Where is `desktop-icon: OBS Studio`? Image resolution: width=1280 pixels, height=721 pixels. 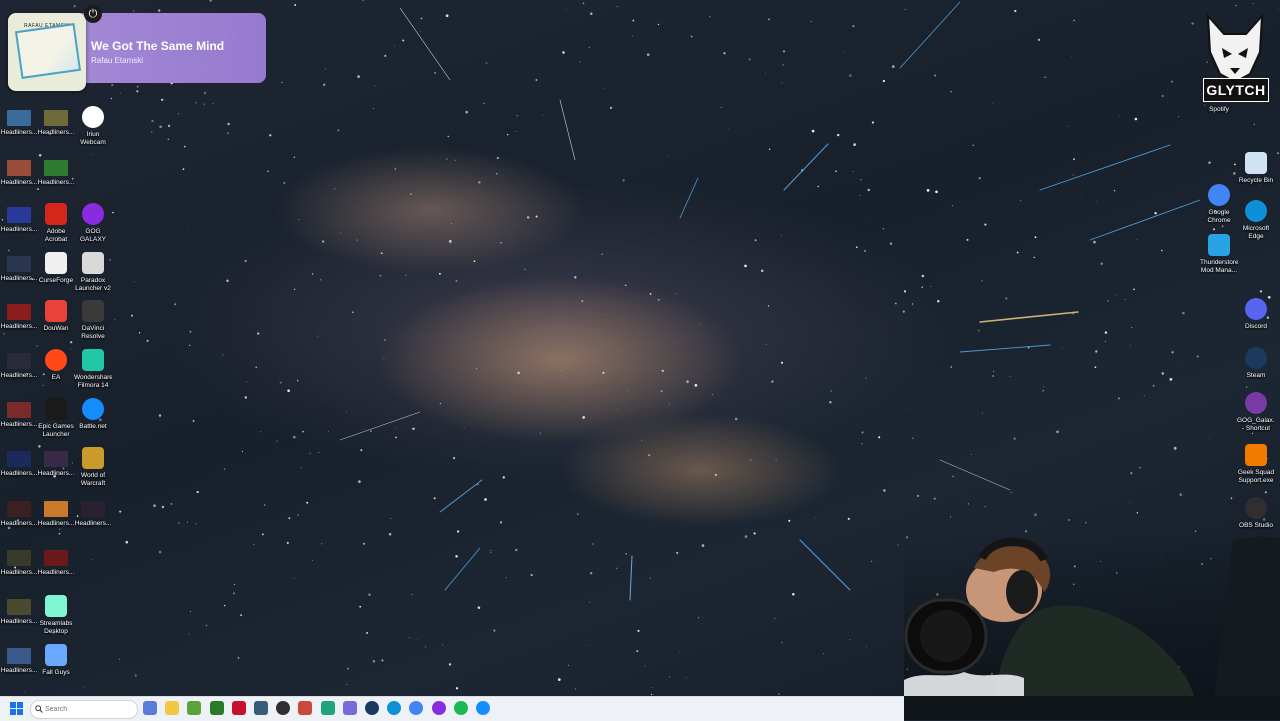 desktop-icon: OBS Studio is located at coordinates (1256, 513).